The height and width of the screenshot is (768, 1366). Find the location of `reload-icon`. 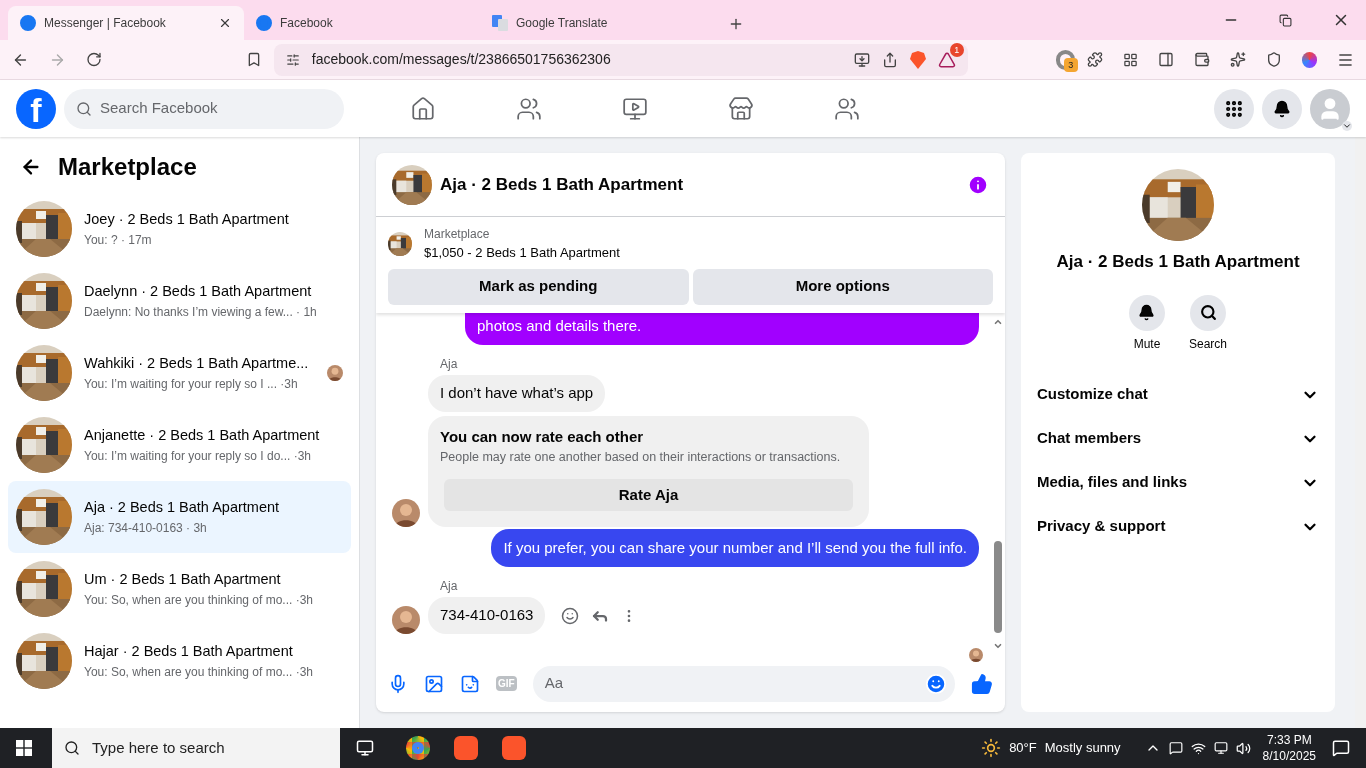

reload-icon is located at coordinates (93, 59).